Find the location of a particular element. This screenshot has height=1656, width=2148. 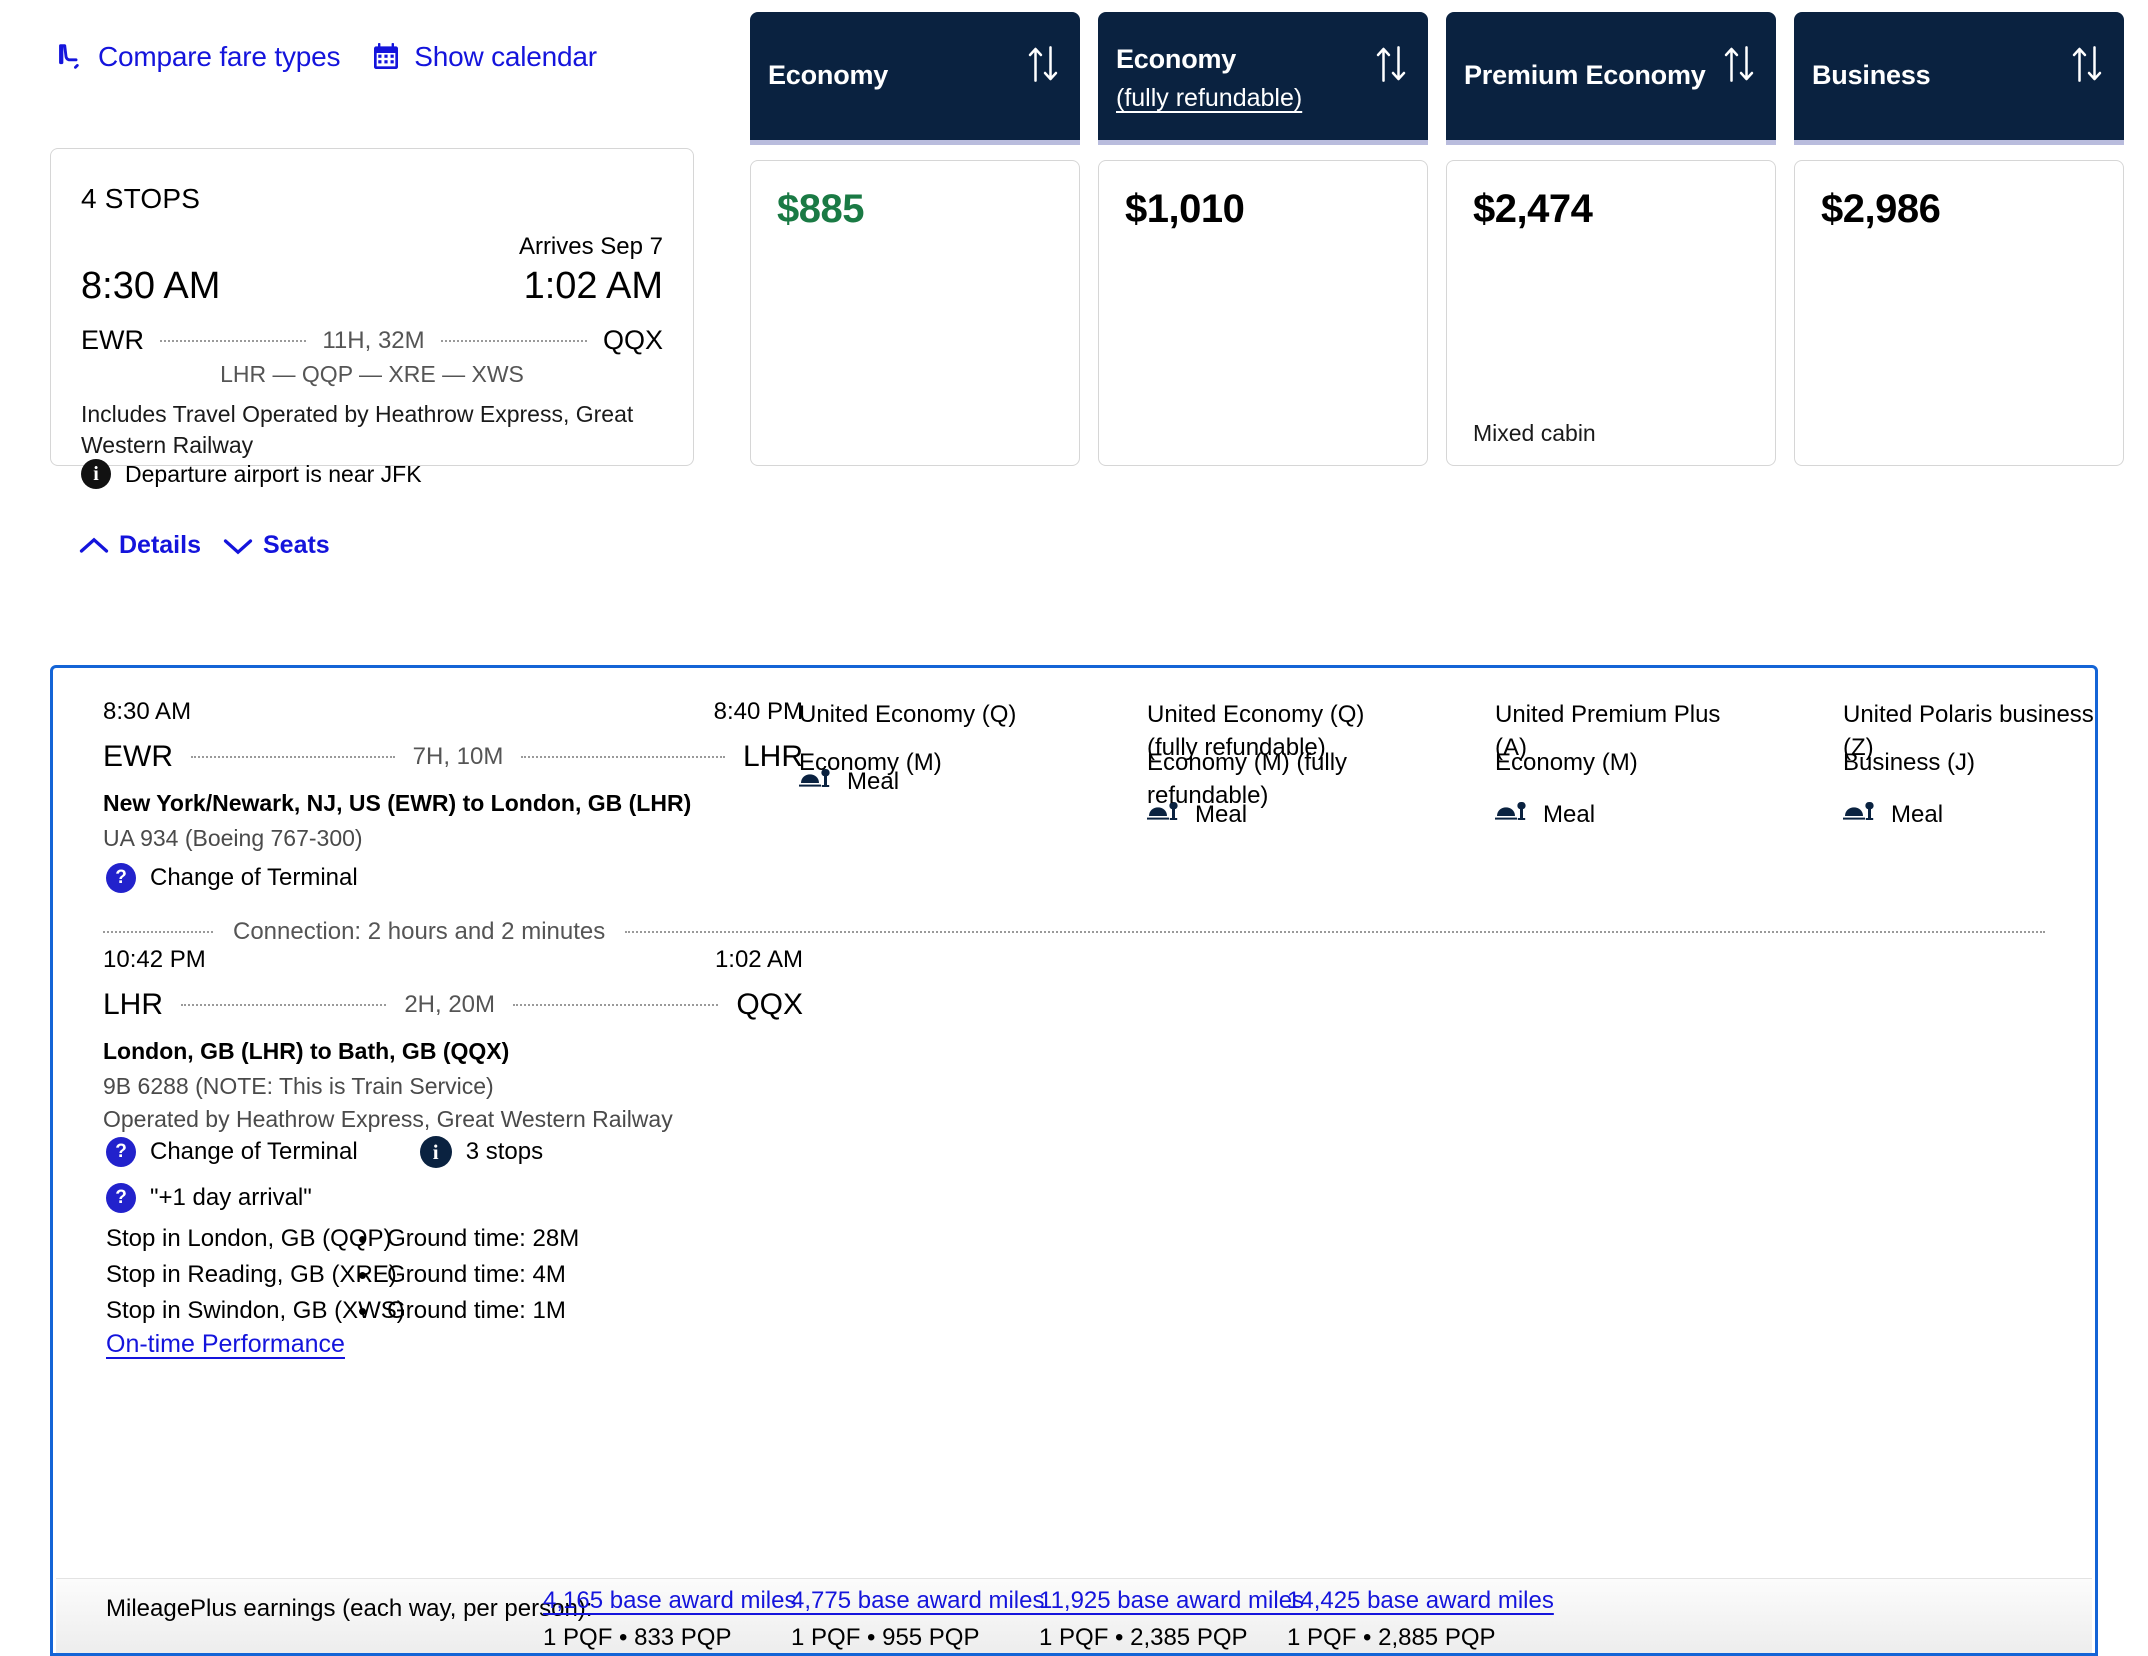

fare-header-economy: Economy is located at coordinates (915, 76).